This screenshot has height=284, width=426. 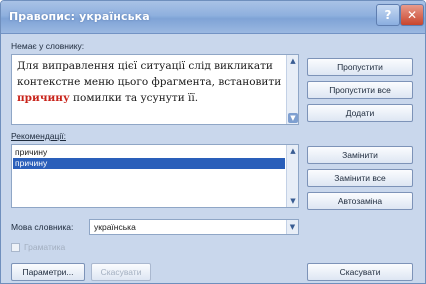 I want to click on list-item-selected: причину, so click(x=149, y=163).